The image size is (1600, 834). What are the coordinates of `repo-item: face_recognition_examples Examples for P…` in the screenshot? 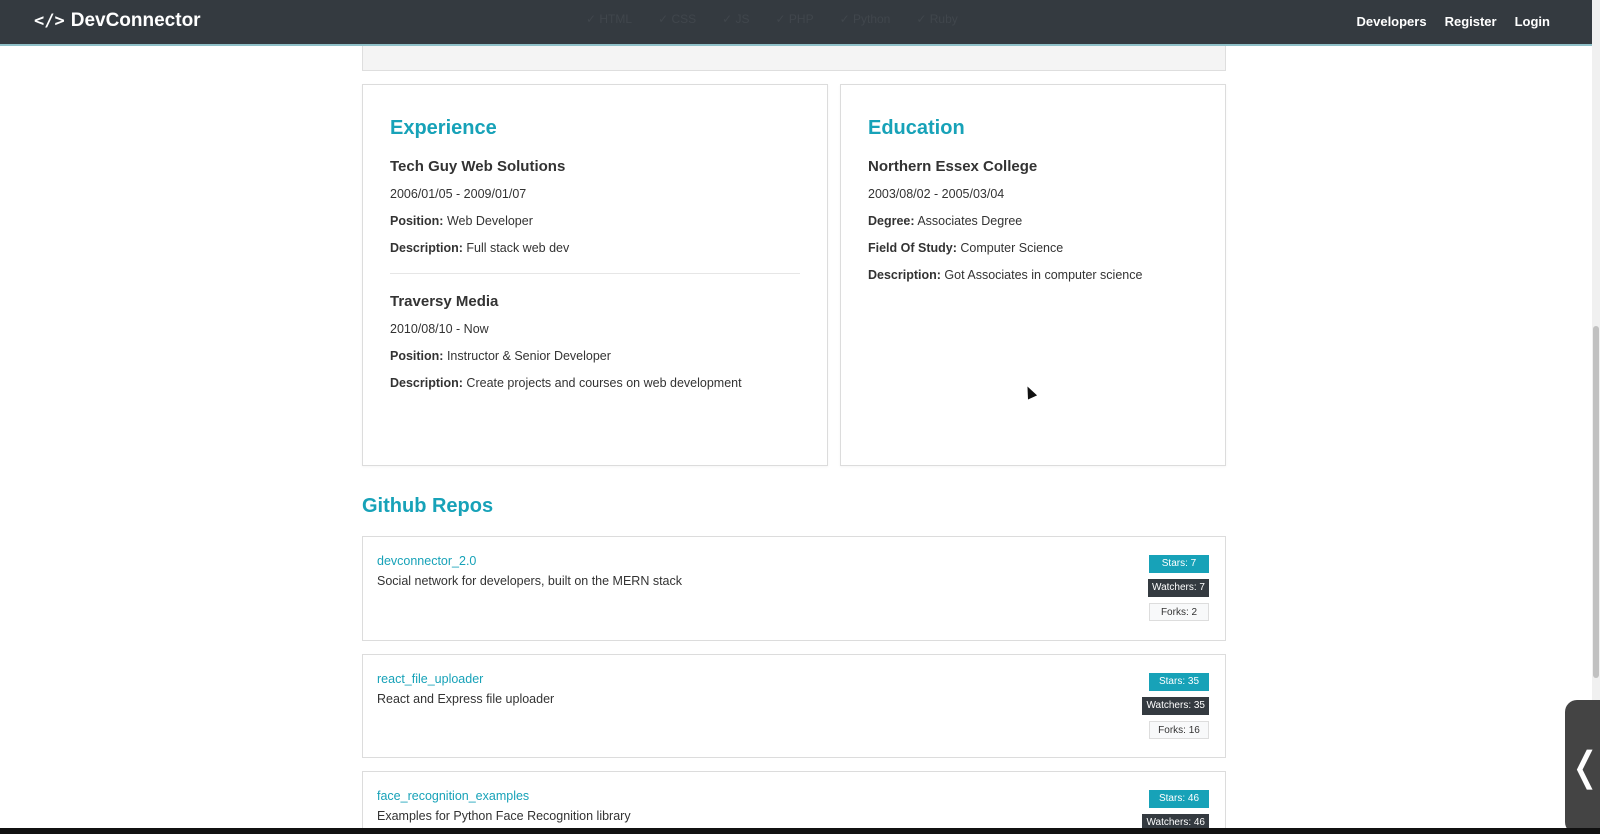 It's located at (794, 802).